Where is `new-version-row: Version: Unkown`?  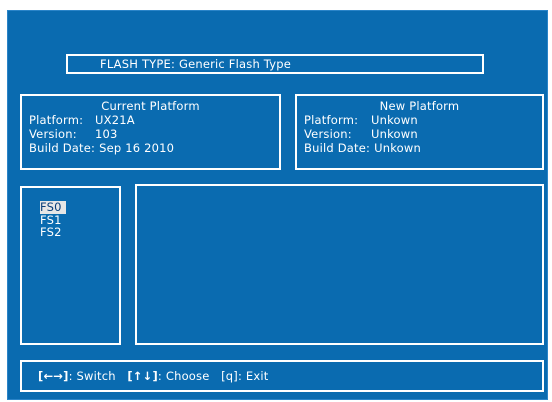
new-version-row: Version: Unkown is located at coordinates (423, 134).